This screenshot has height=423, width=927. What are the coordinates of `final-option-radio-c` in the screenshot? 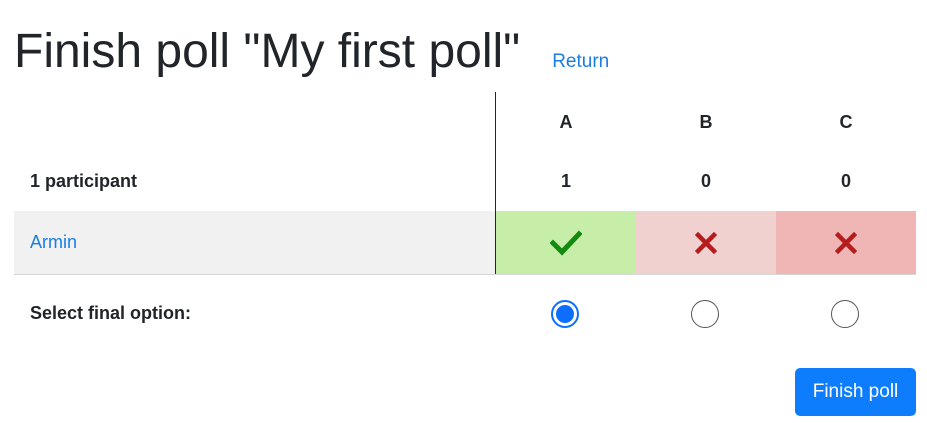 It's located at (845, 313).